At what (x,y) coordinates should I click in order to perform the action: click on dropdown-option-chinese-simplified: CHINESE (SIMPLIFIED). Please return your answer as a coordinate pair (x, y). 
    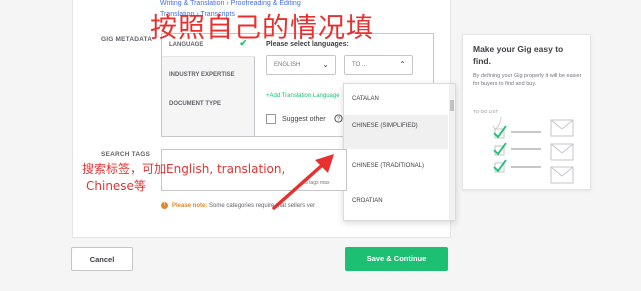
    Looking at the image, I should click on (396, 132).